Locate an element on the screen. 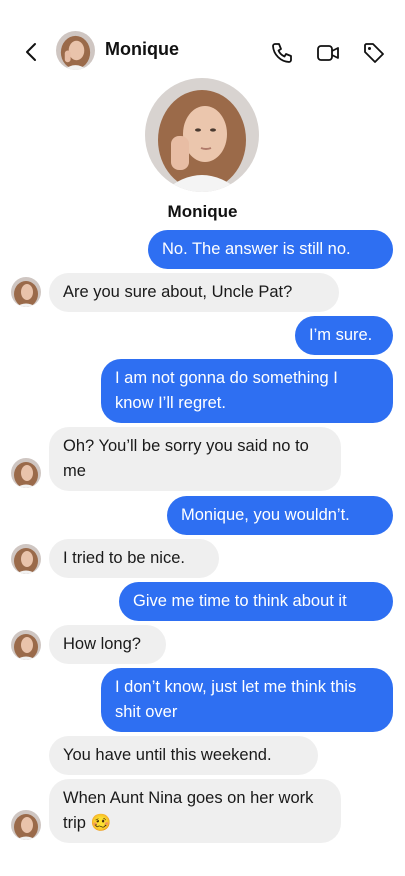 Image resolution: width=405 pixels, height=876 pixels. phone-icon is located at coordinates (282, 53).